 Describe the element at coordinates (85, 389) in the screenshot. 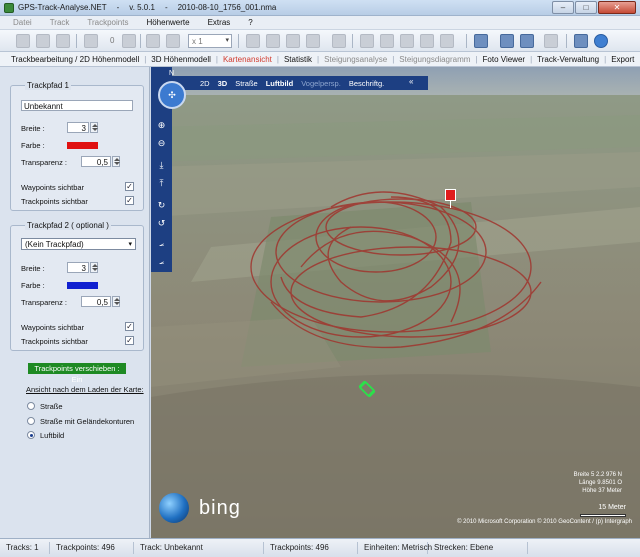

I see `view-after-load-label: Ansicht nach dem Laden der Karte:` at that location.